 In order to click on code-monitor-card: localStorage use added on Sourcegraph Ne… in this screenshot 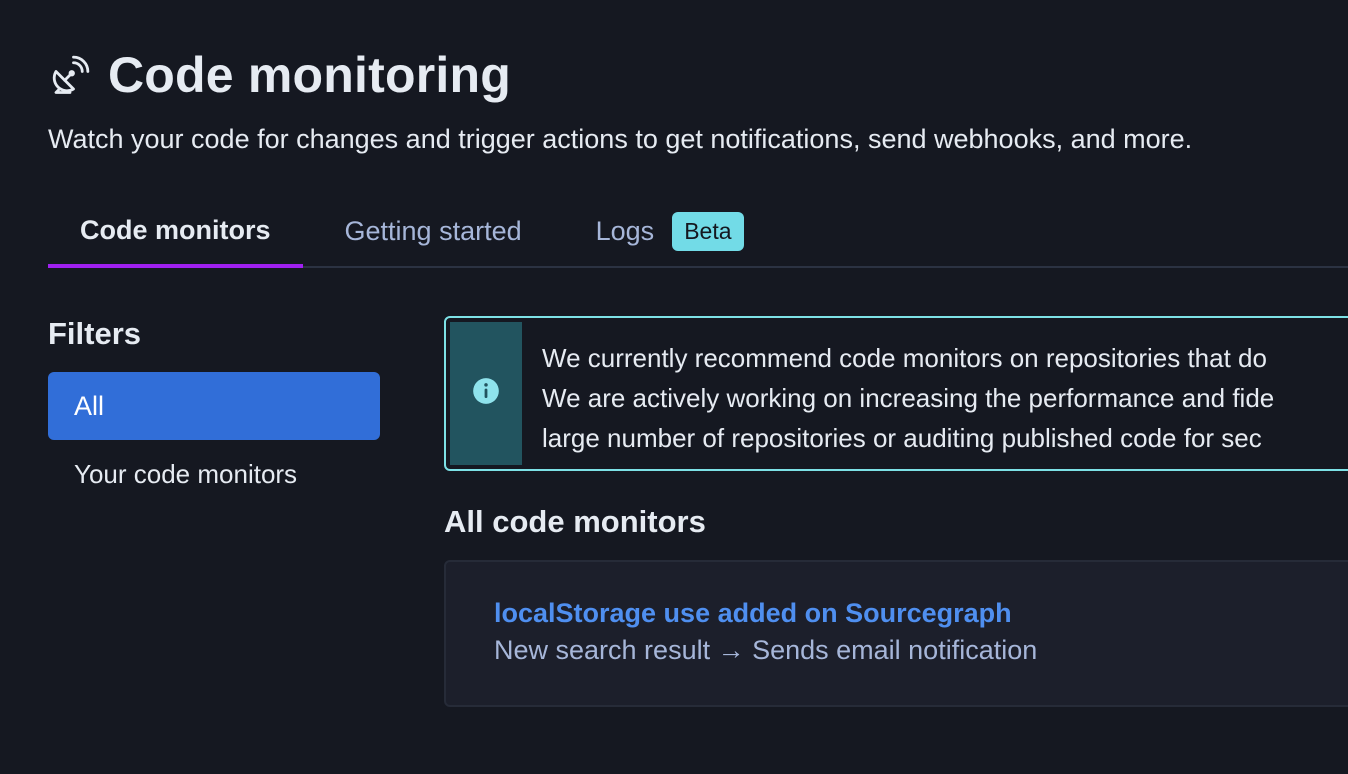, I will do `click(896, 633)`.